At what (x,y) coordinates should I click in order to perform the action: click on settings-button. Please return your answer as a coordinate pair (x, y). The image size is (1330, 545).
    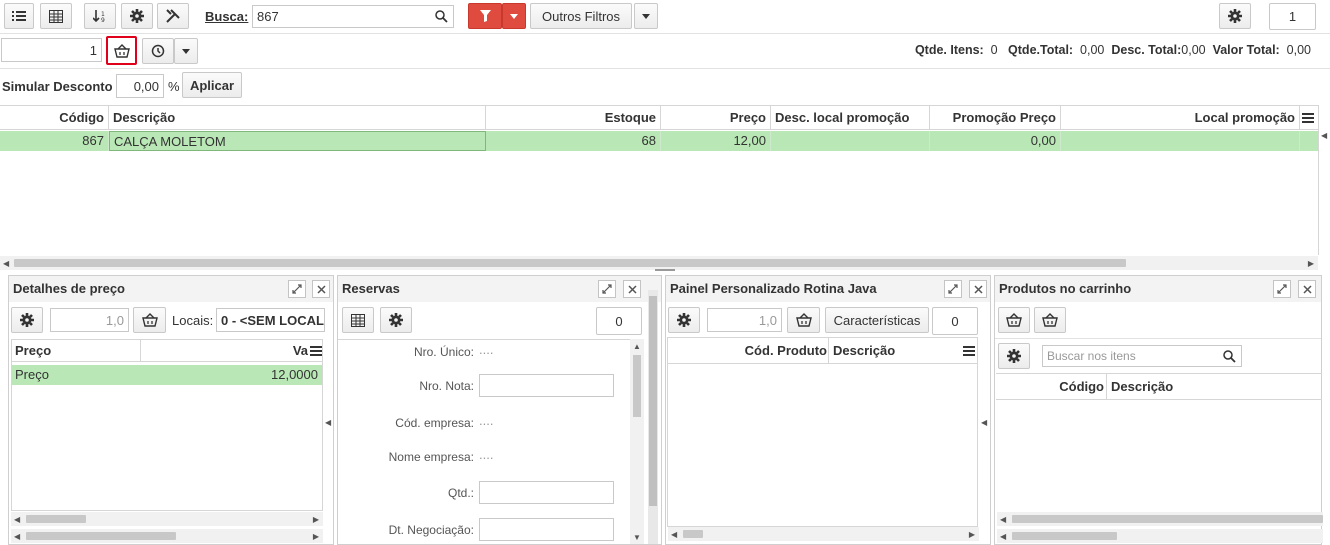
    Looking at the image, I should click on (137, 16).